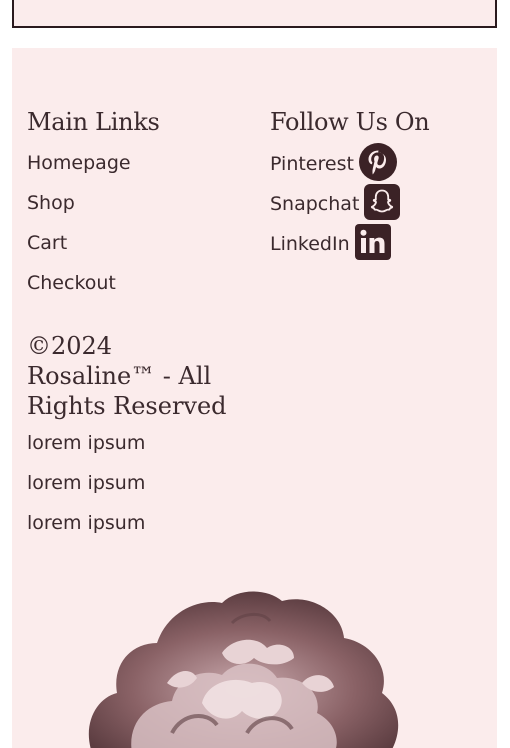 The width and height of the screenshot is (510, 748). Describe the element at coordinates (47, 243) in the screenshot. I see `link-cart: Cart` at that location.